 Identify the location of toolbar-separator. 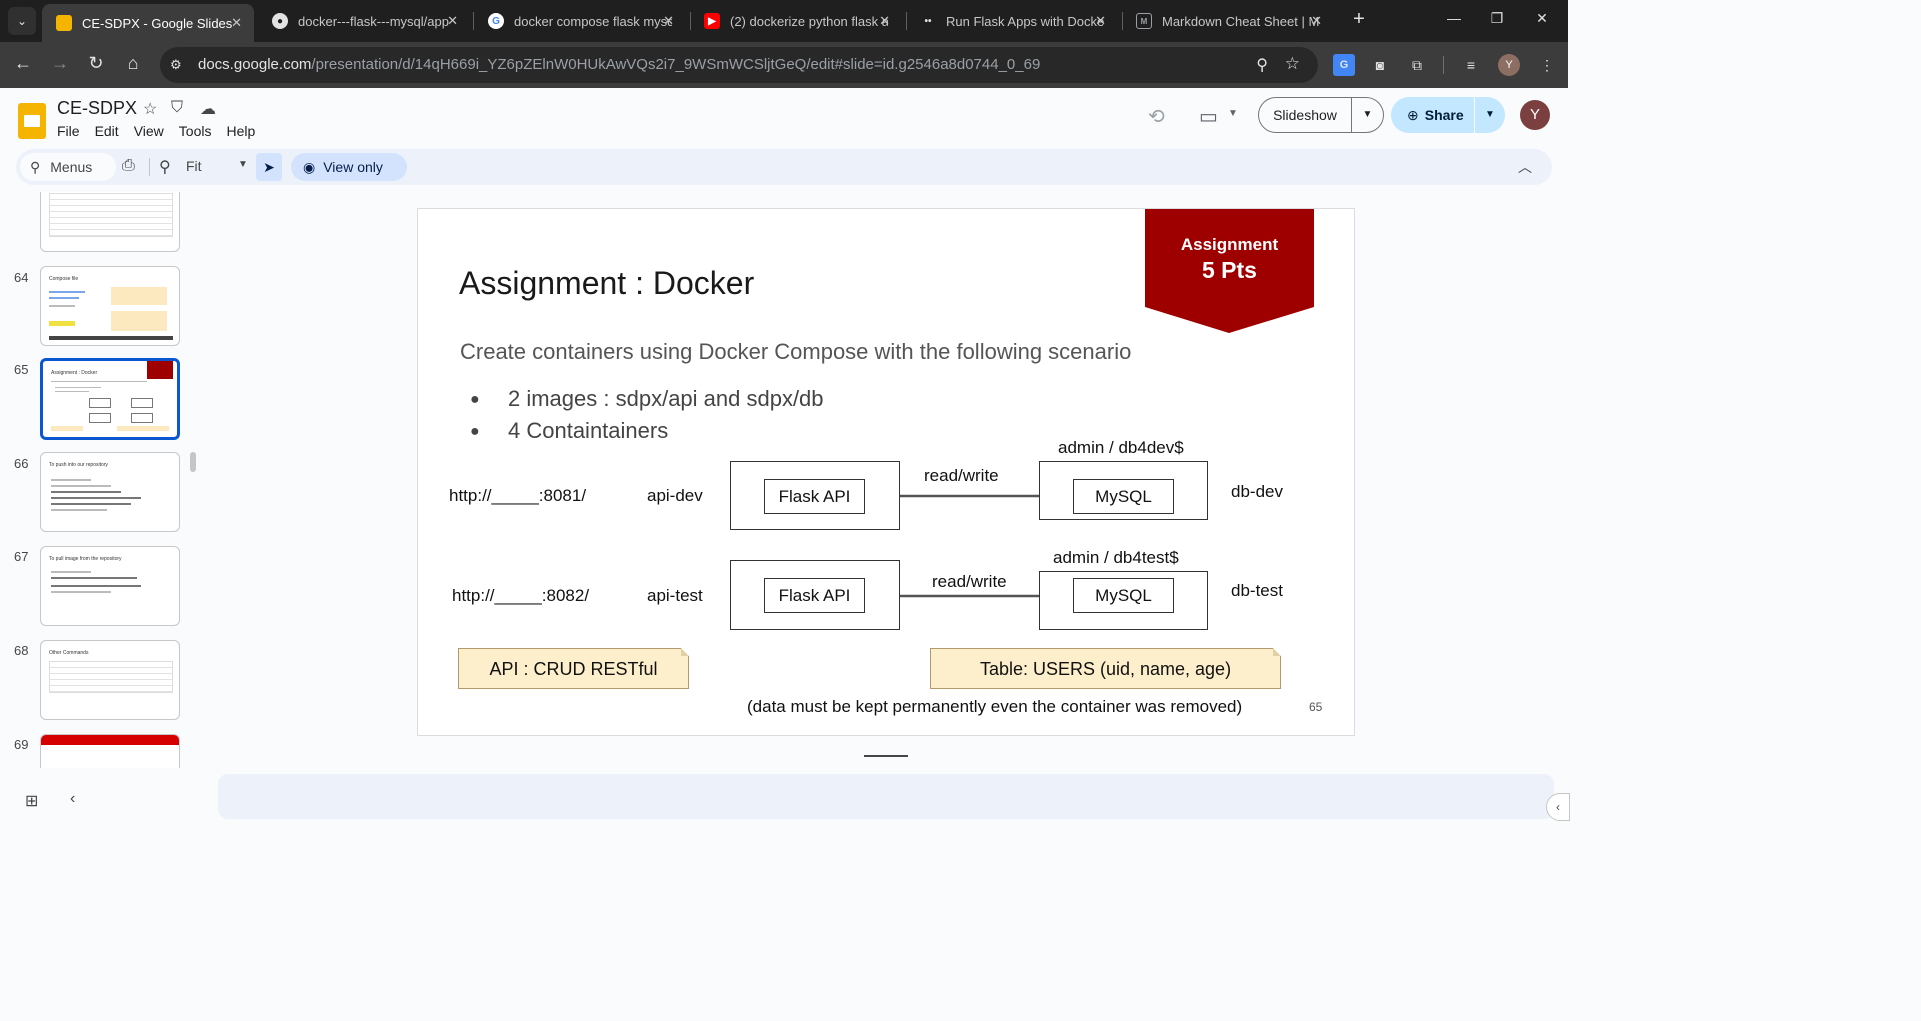
(1443, 65).